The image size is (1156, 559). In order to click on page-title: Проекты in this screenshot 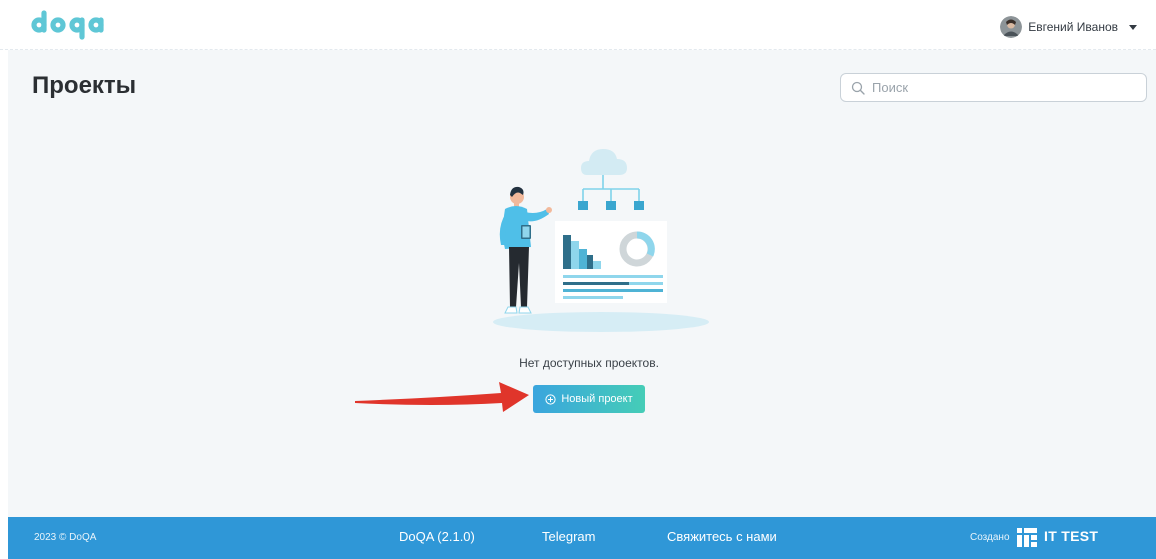, I will do `click(84, 85)`.